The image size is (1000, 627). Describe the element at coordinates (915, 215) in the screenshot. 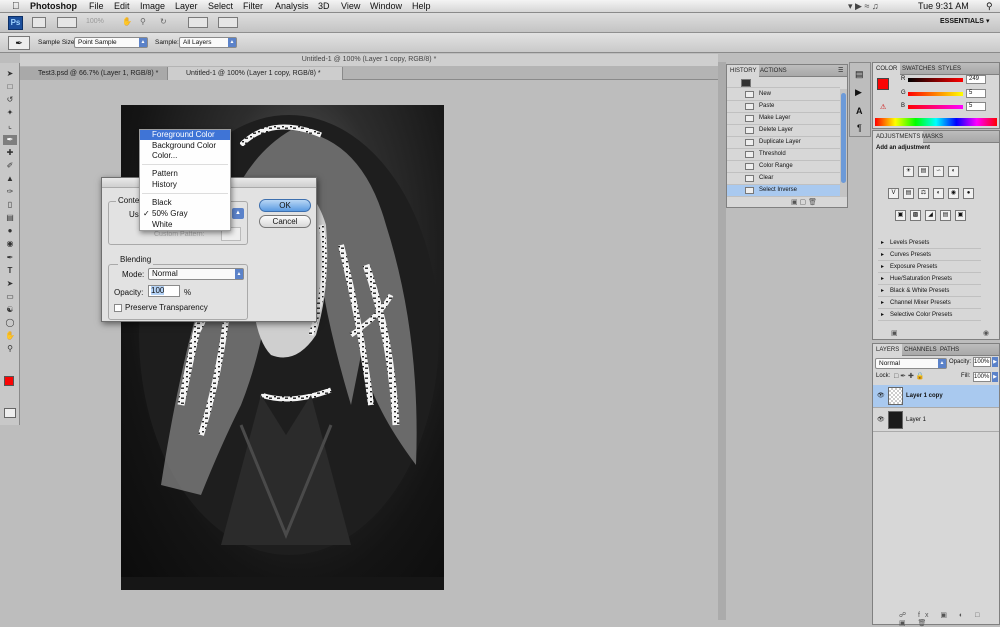

I see `posterize-icon: ▩` at that location.